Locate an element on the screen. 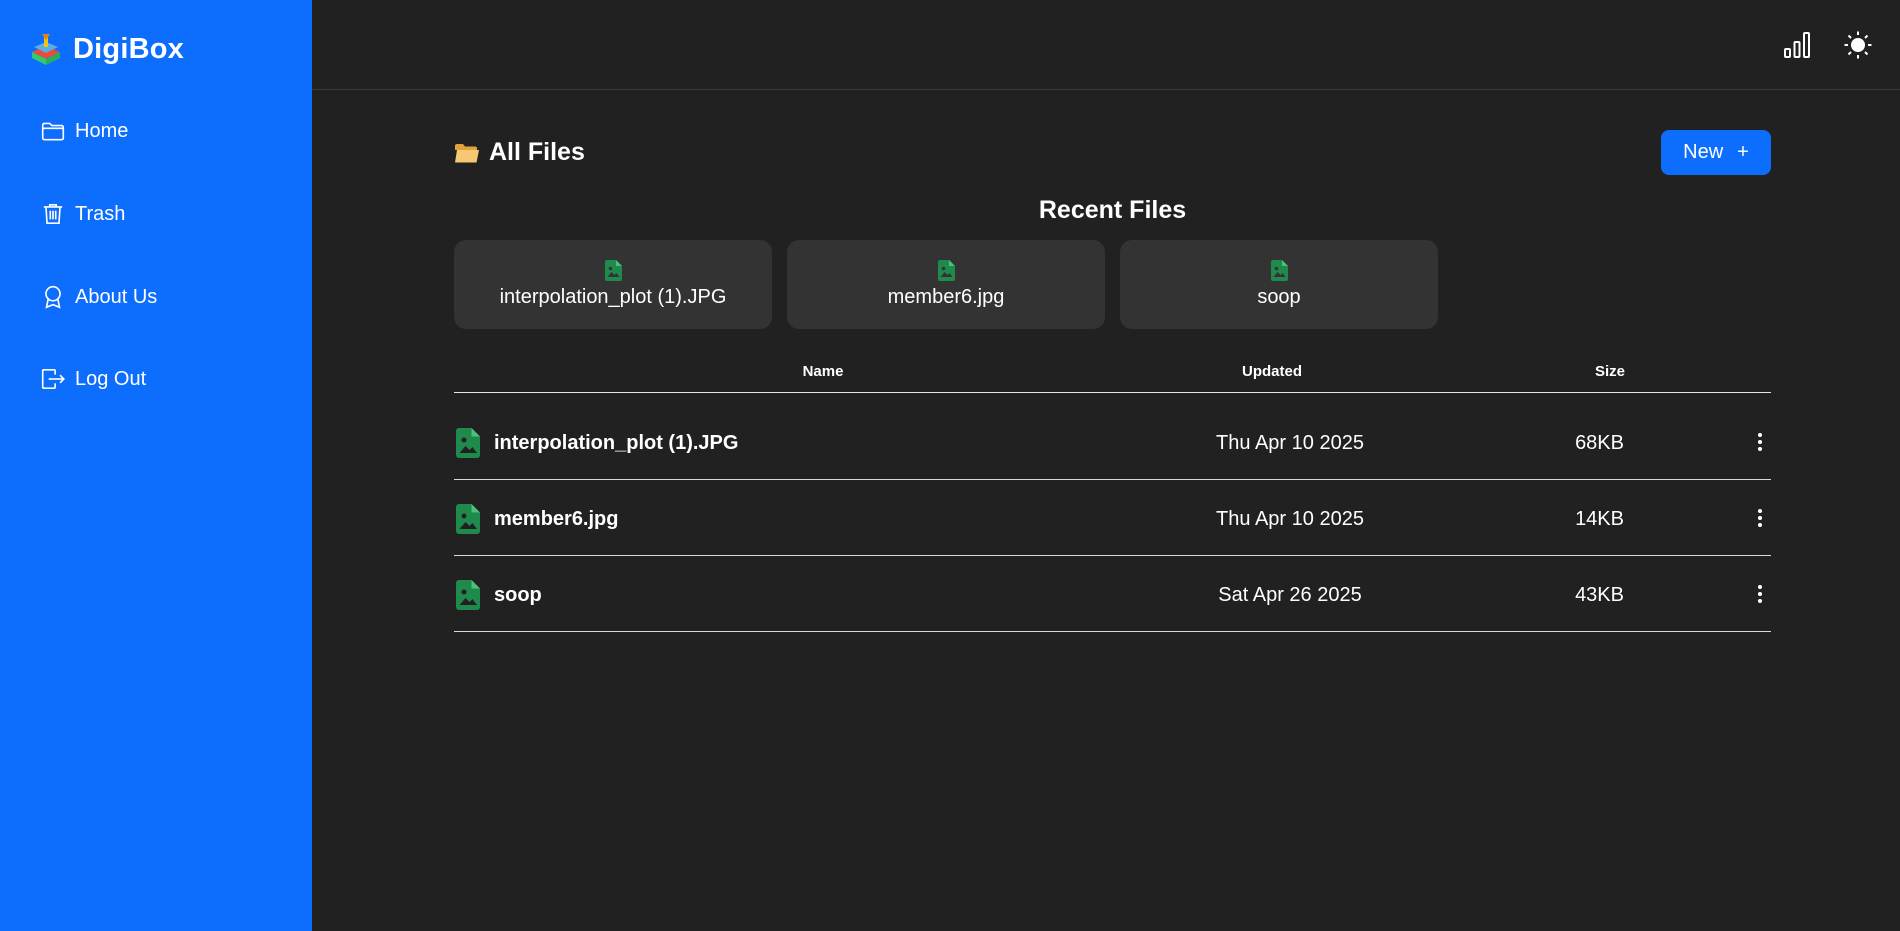 The image size is (1900, 931). plus-icon: + is located at coordinates (1743, 152).